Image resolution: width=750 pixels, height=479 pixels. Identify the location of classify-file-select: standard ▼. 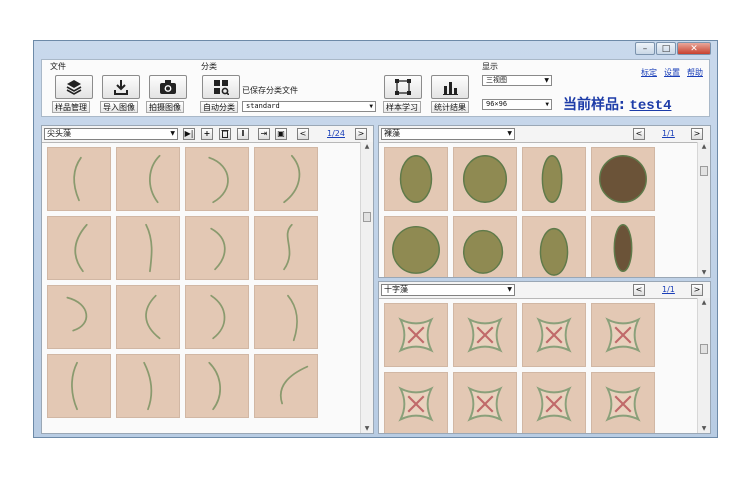
(309, 106).